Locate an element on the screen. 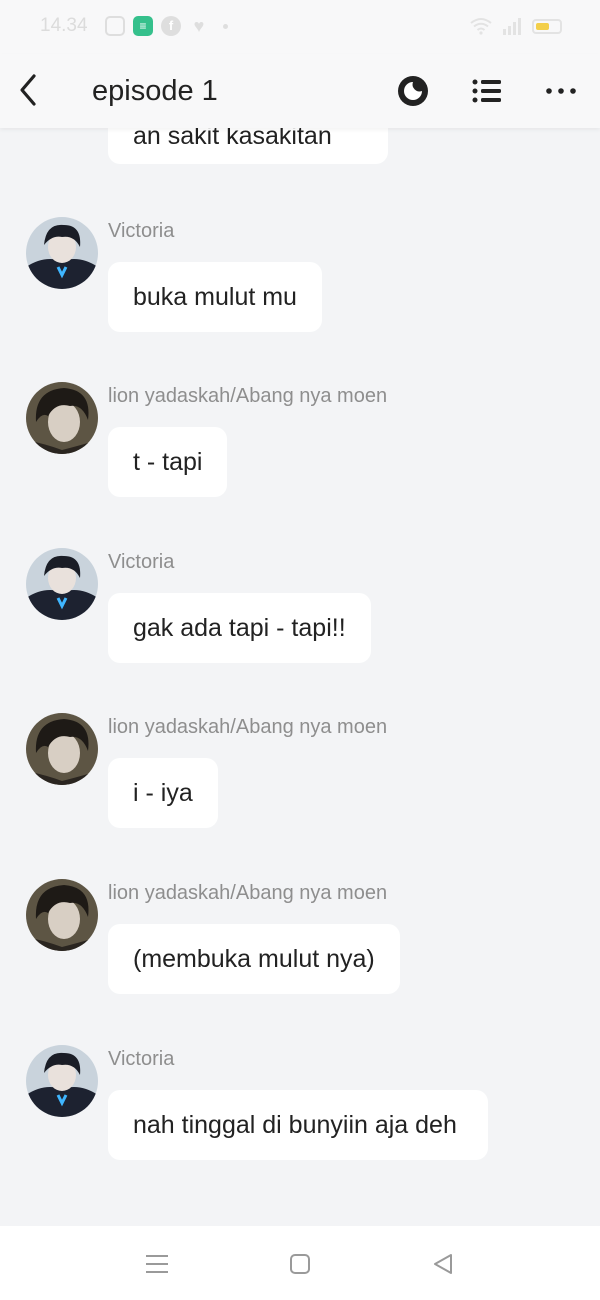 The height and width of the screenshot is (1300, 600). facebook-icon: f is located at coordinates (171, 26).